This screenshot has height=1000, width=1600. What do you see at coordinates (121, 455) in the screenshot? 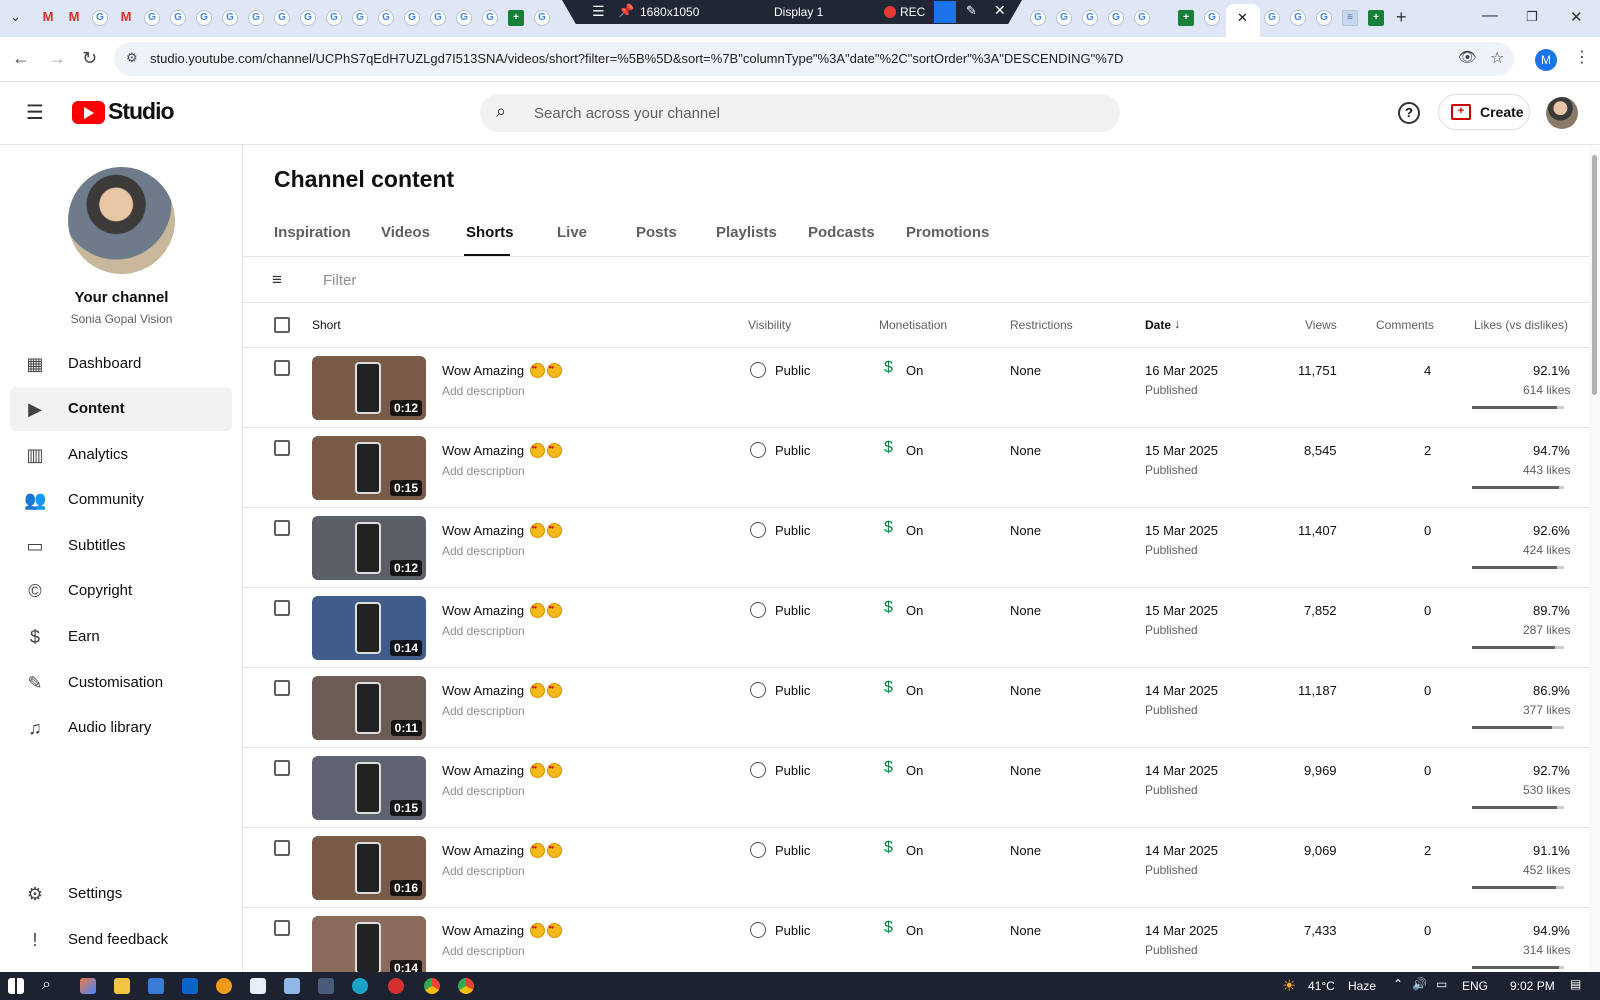
I see `sidebar-item-analytics: ▥ Analytics` at bounding box center [121, 455].